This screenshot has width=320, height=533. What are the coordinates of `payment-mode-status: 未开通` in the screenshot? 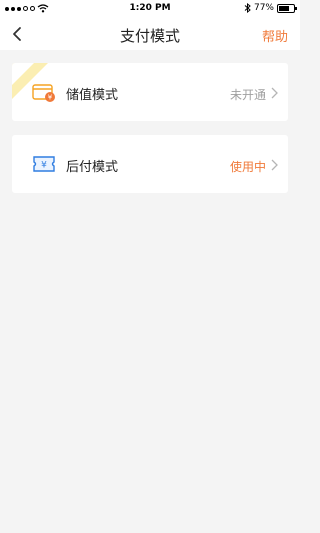 It's located at (247, 95).